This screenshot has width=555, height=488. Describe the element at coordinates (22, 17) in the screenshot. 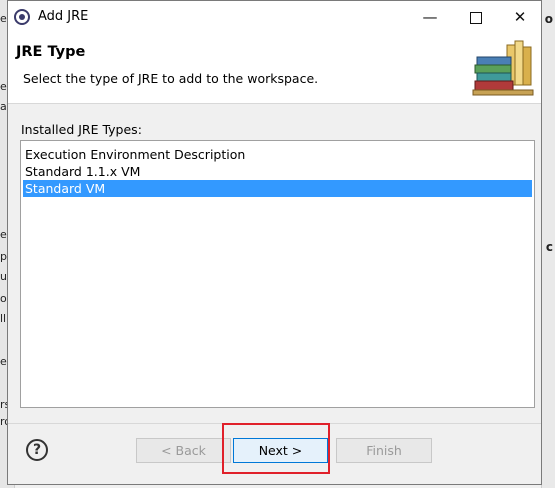

I see `eclipse-icon` at that location.